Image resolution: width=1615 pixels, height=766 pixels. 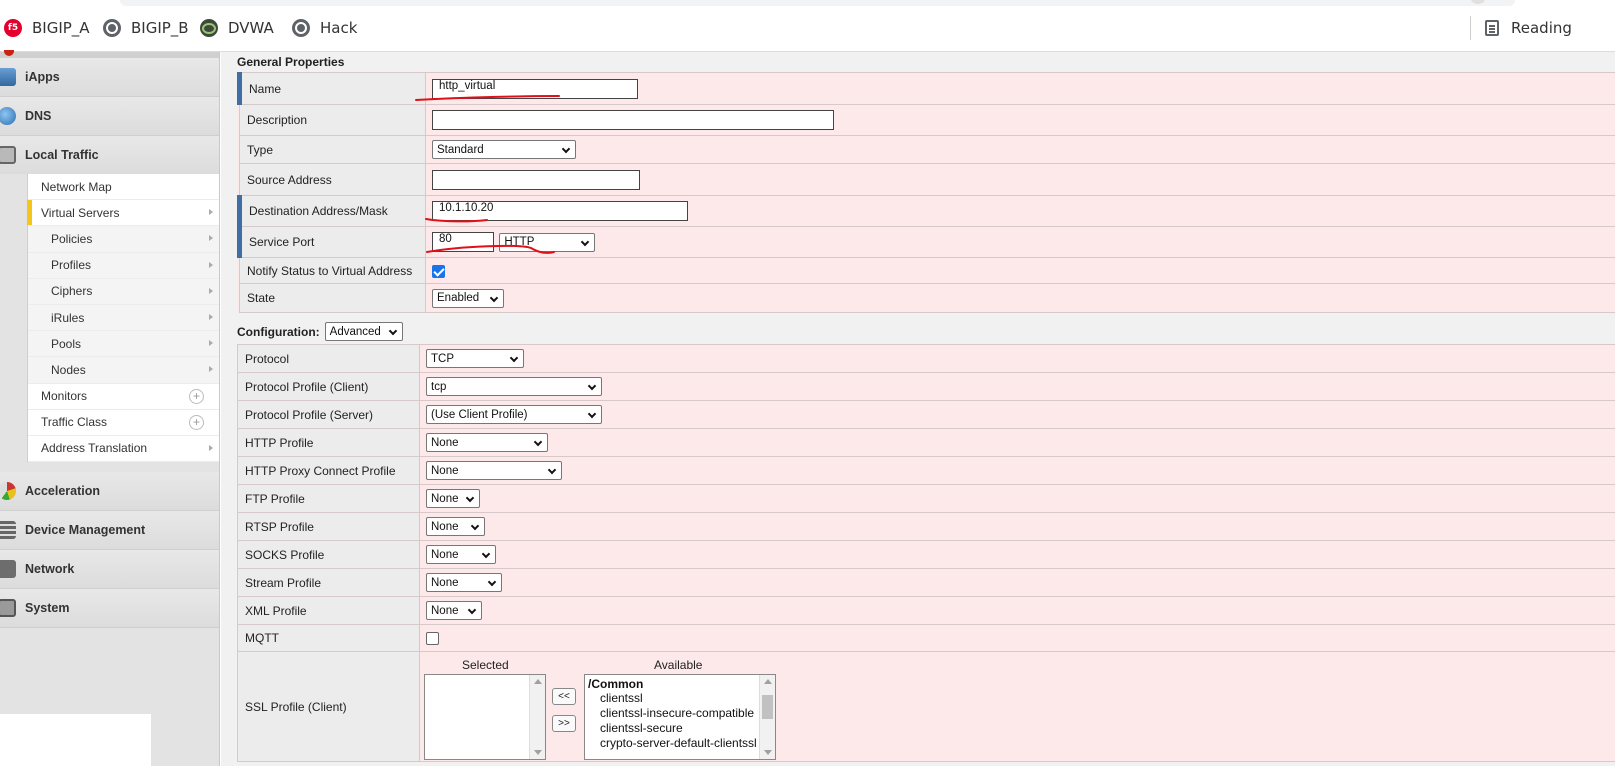 I want to click on http-proxy-connect-select: None, so click(x=494, y=470).